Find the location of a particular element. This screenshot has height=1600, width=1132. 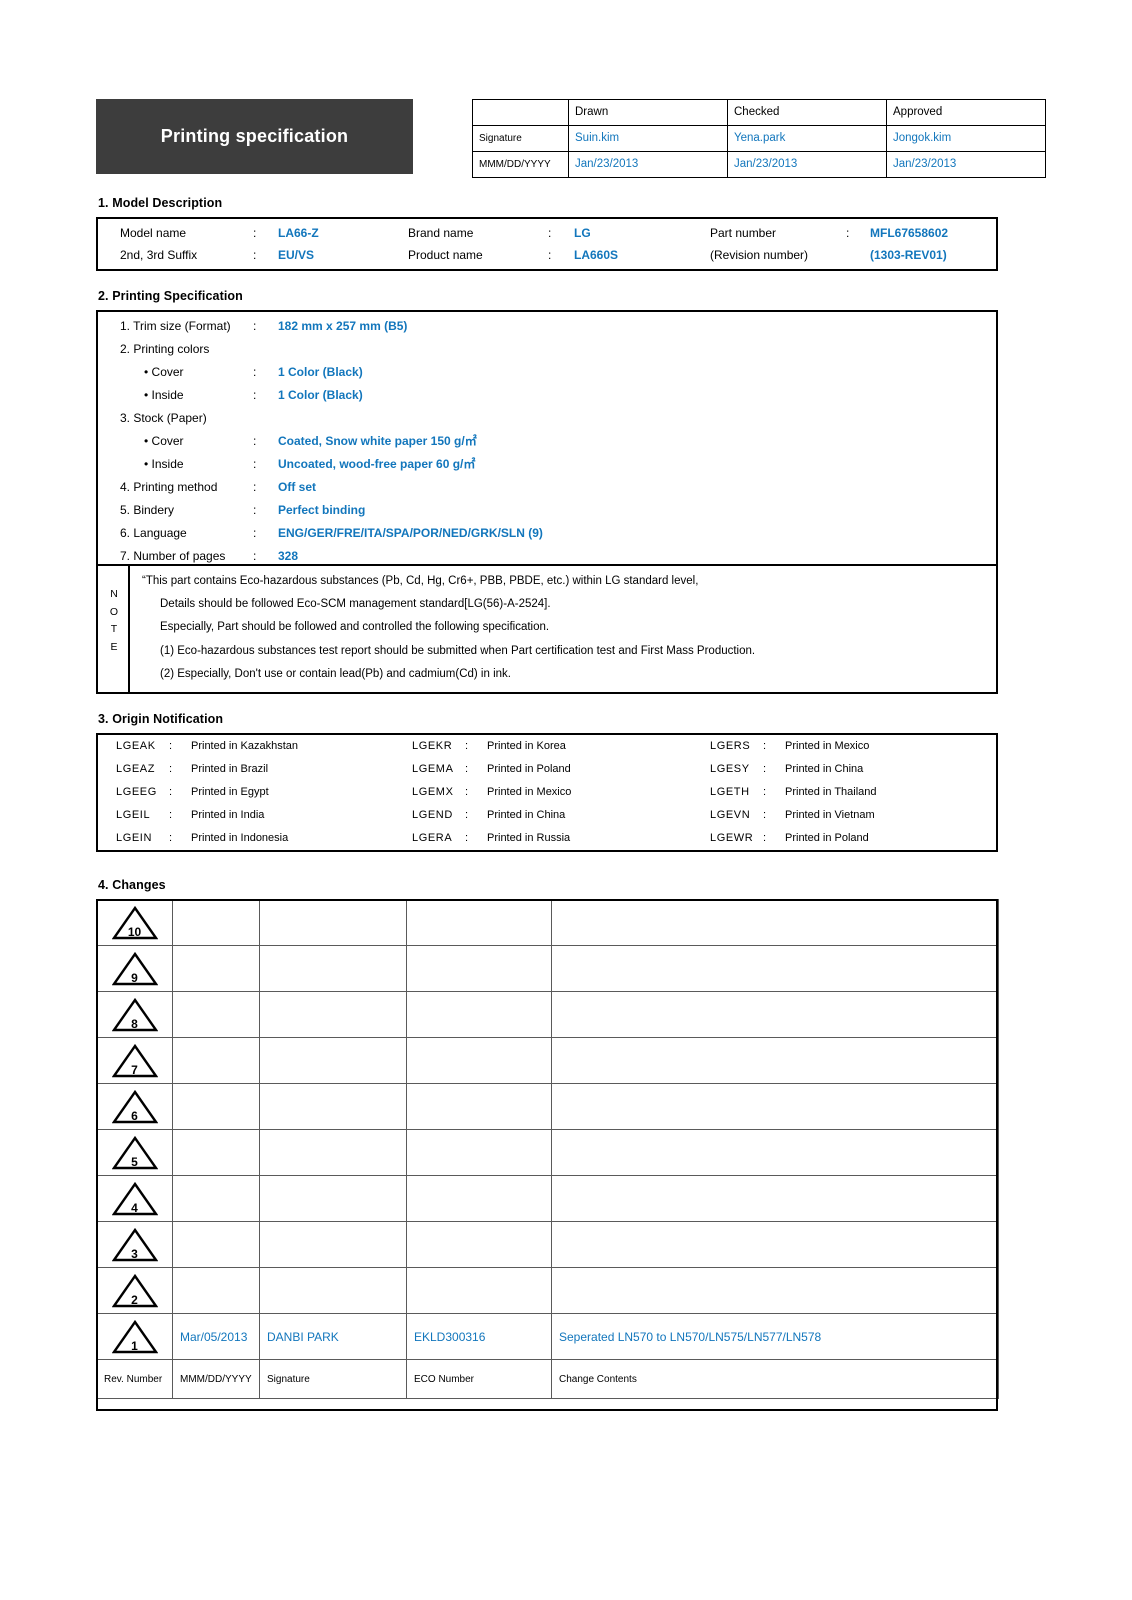

spec-label-stock-cover: • Cover is located at coordinates (164, 441).